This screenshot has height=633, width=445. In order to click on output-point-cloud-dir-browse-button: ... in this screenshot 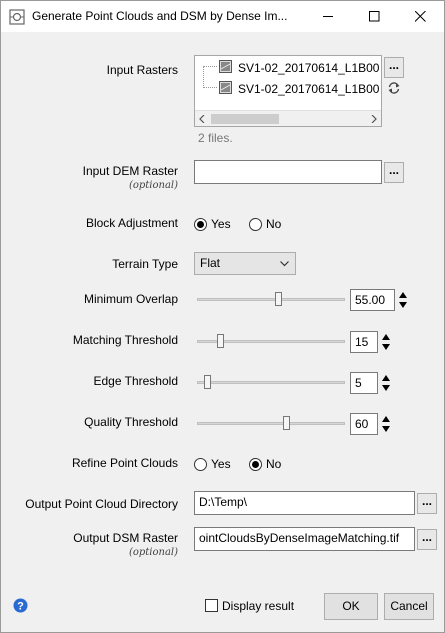, I will do `click(427, 503)`.